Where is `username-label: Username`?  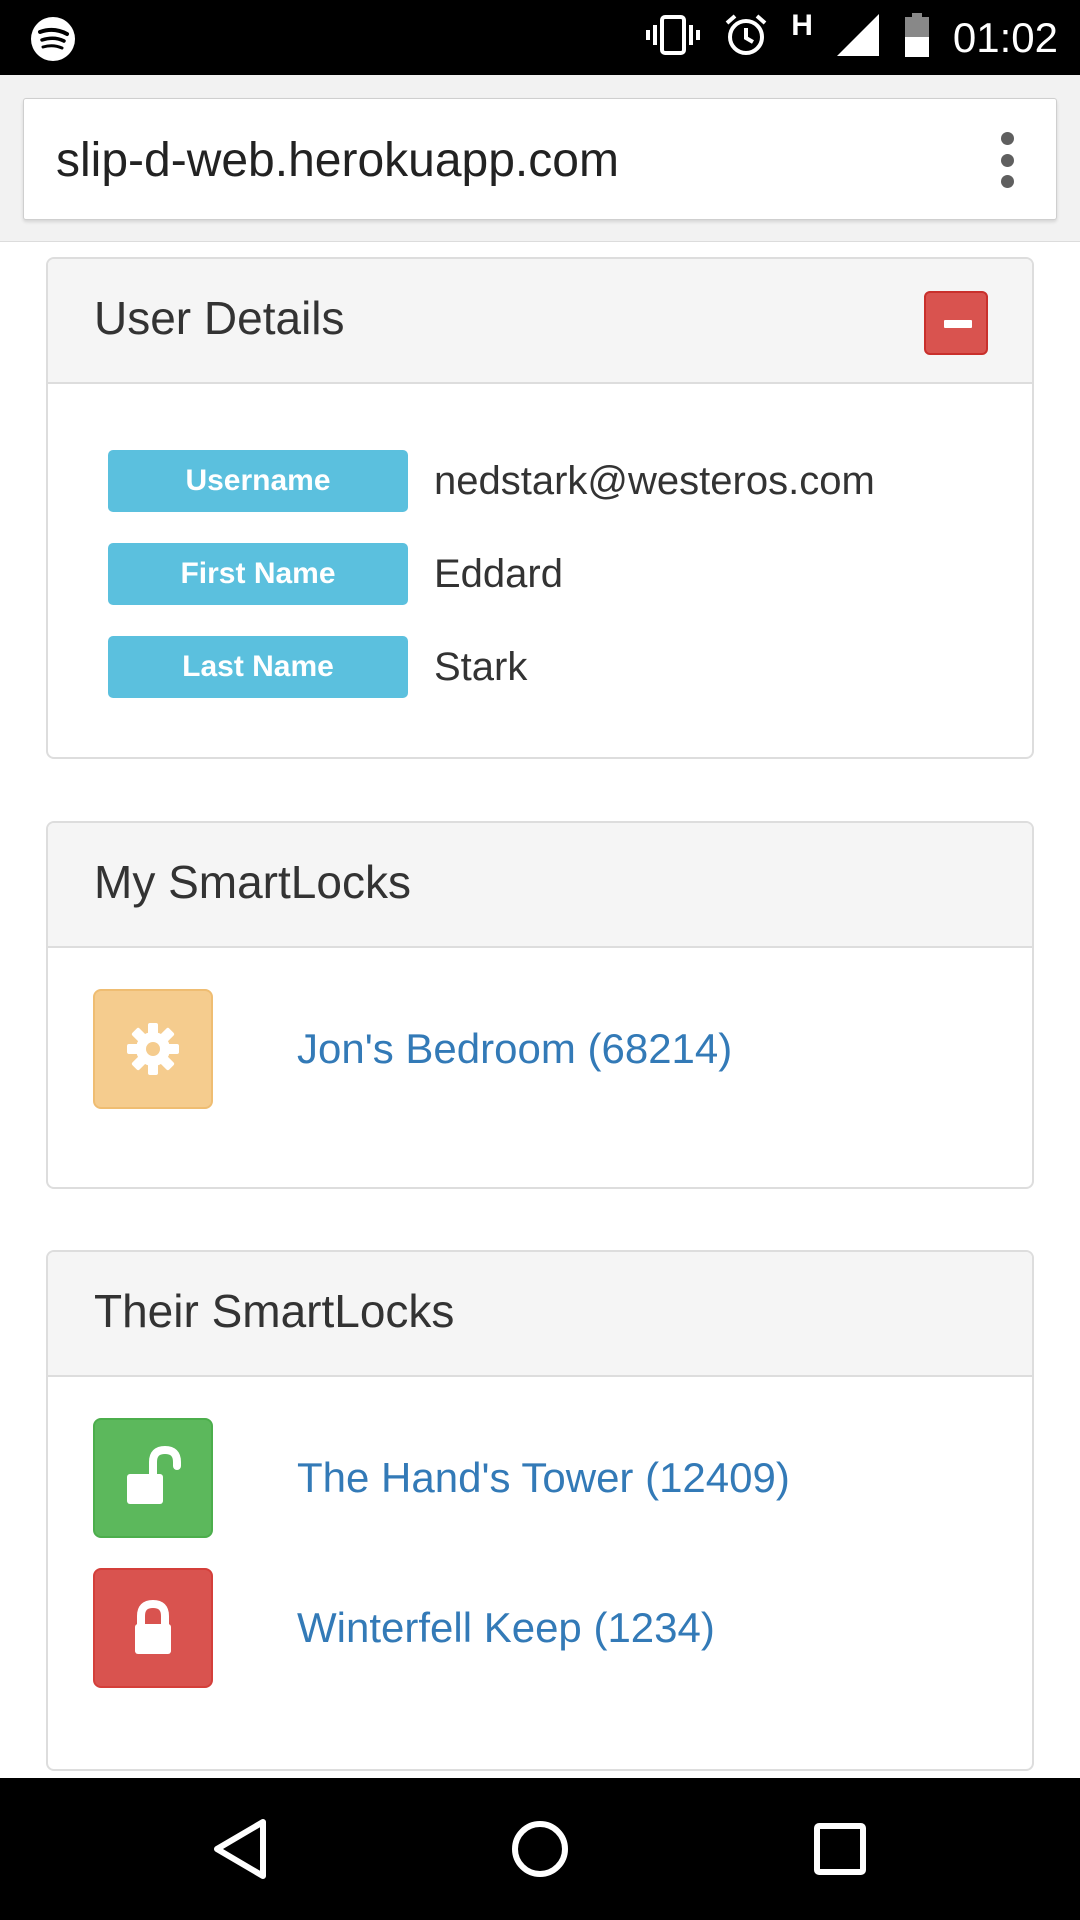
username-label: Username is located at coordinates (258, 481).